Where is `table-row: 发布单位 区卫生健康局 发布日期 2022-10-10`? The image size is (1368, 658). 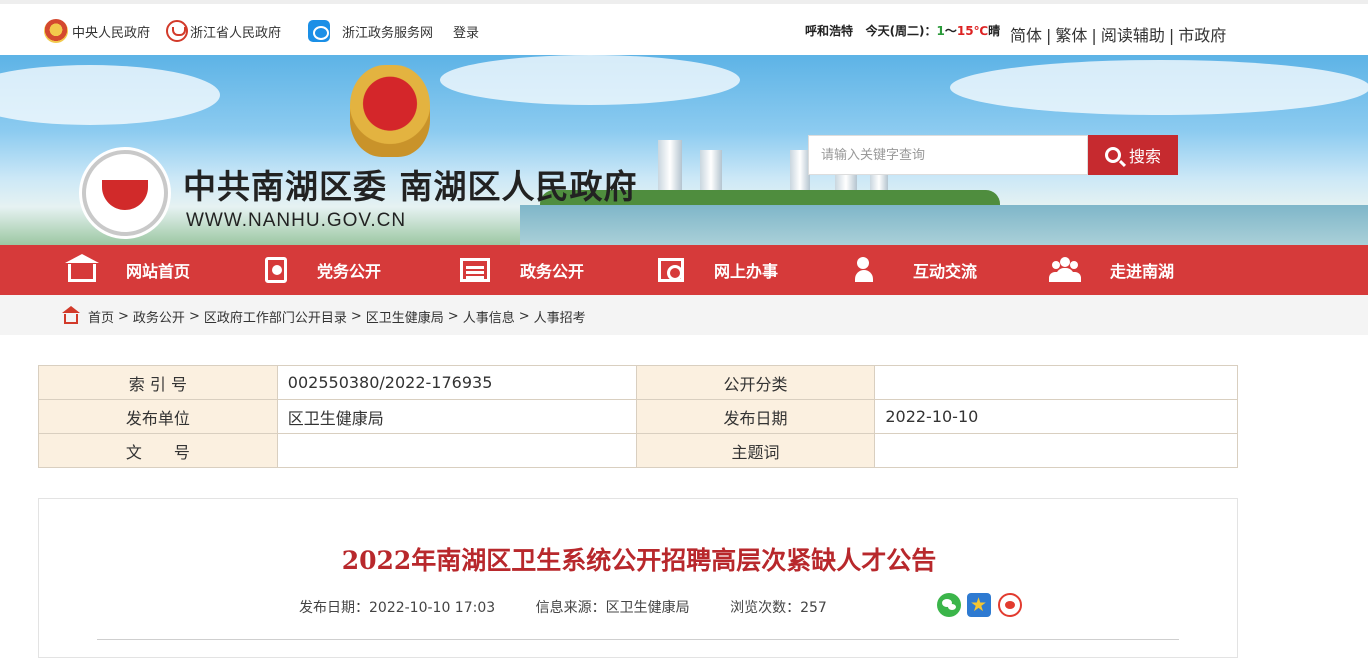 table-row: 发布单位 区卫生健康局 发布日期 2022-10-10 is located at coordinates (638, 416).